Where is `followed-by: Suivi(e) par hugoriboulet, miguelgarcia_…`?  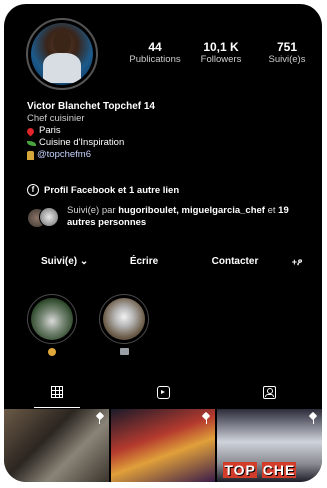 followed-by: Suivi(e) par hugoriboulet, miguelgarcia_… is located at coordinates (164, 217).